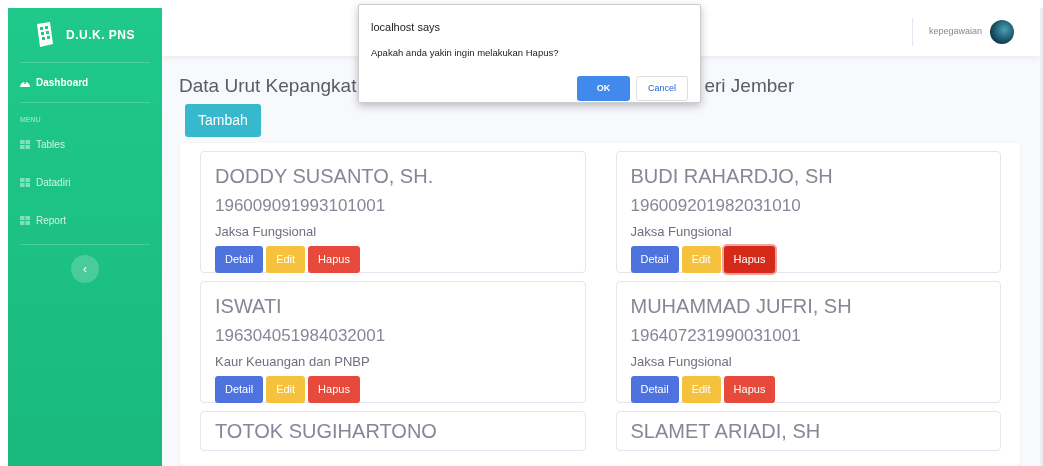 Image resolution: width=1043 pixels, height=466 pixels. What do you see at coordinates (268, 86) in the screenshot?
I see `page-heading: Data Urut Kepangkat` at bounding box center [268, 86].